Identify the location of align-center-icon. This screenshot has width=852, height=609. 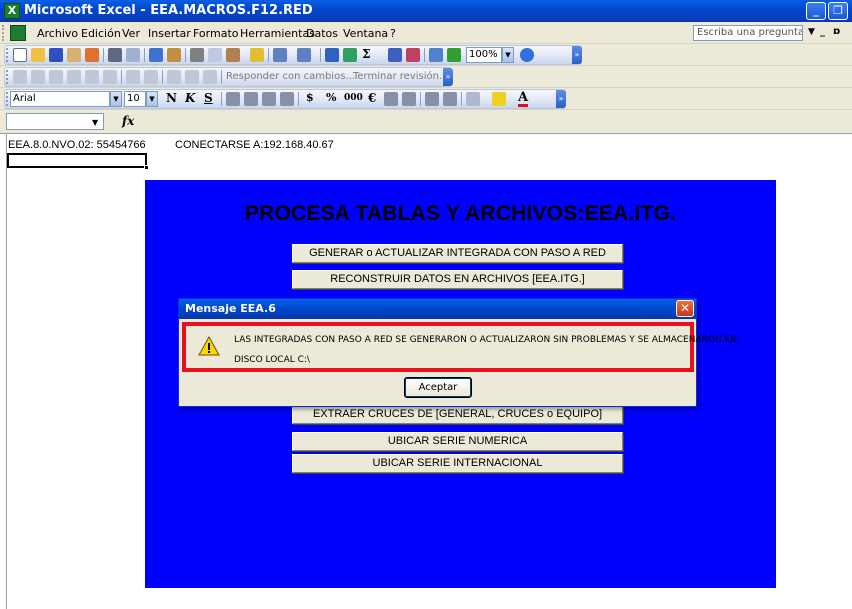
(251, 99).